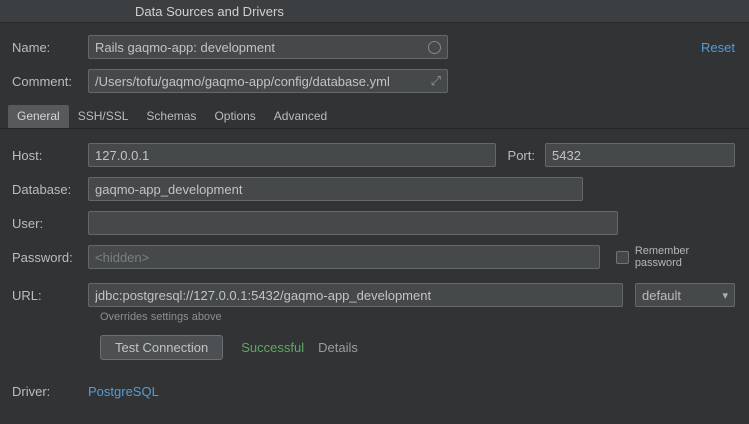 Image resolution: width=749 pixels, height=424 pixels. I want to click on test-connection-button: Test Connection, so click(162, 347).